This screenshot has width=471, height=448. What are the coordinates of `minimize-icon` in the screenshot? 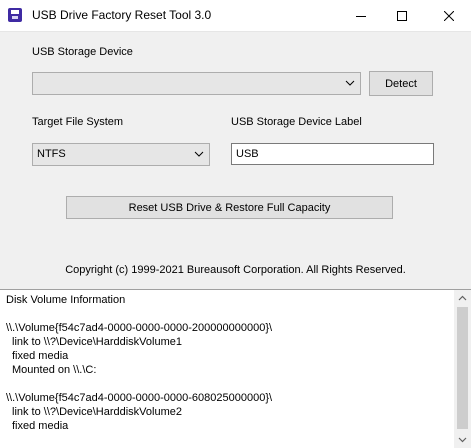 It's located at (361, 16).